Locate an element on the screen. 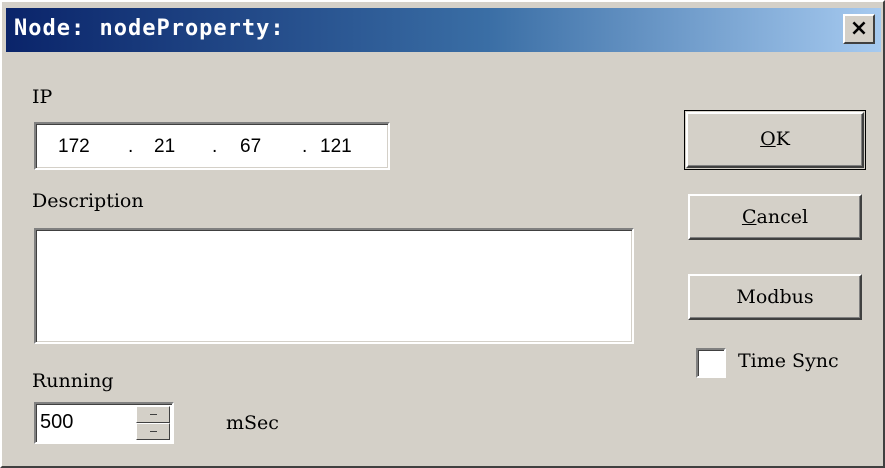 This screenshot has height=468, width=885. close-button: × is located at coordinates (859, 29).